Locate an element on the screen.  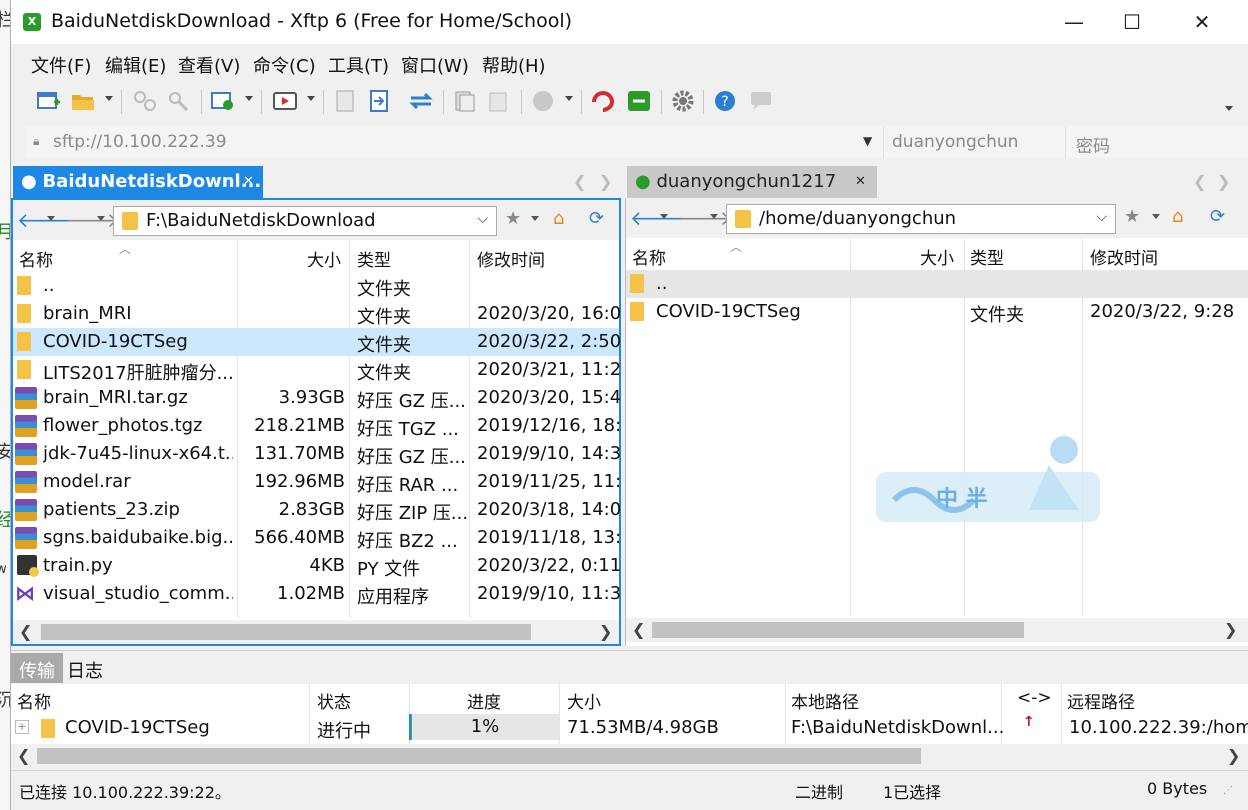
menu-view: 查看(V) is located at coordinates (209, 65).